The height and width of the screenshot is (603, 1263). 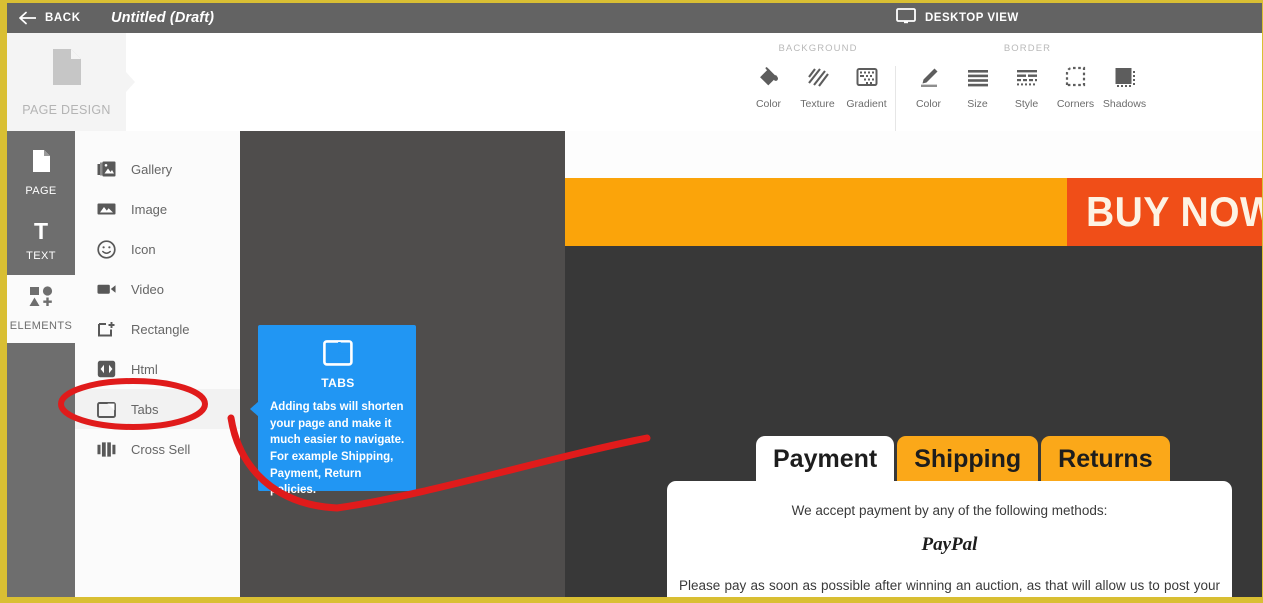 I want to click on element-label-cross-sell: Cross Sell, so click(x=161, y=449).